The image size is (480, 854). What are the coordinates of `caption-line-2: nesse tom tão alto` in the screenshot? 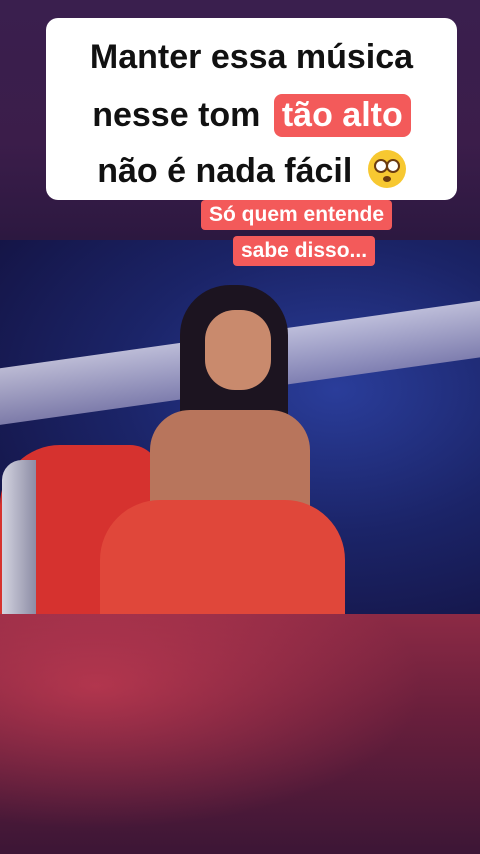 It's located at (251, 115).